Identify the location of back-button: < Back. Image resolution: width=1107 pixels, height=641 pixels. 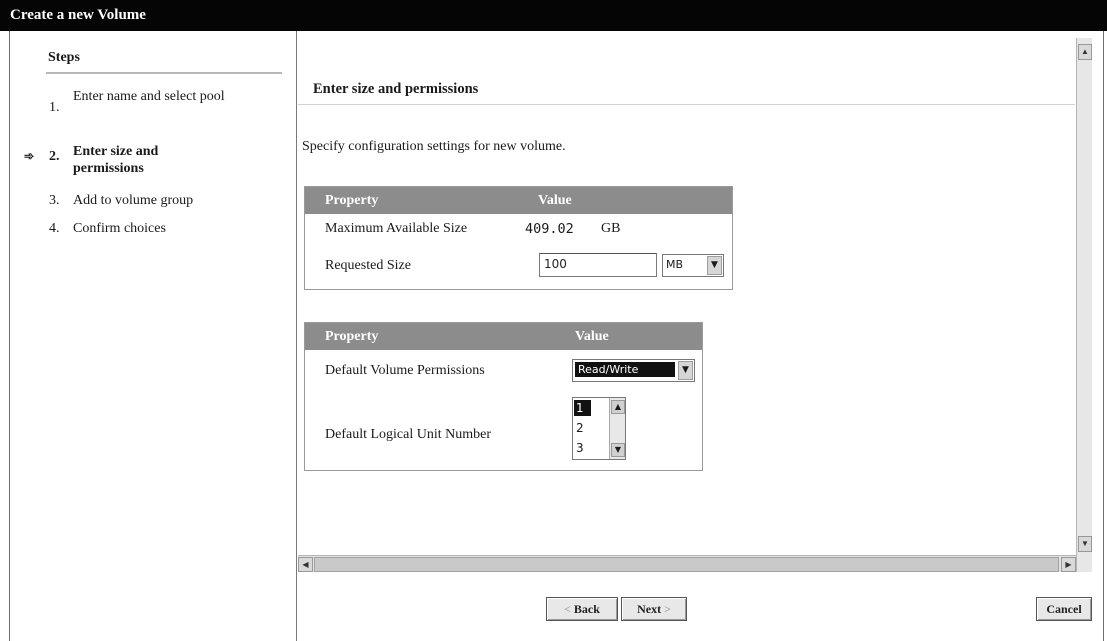
(582, 609).